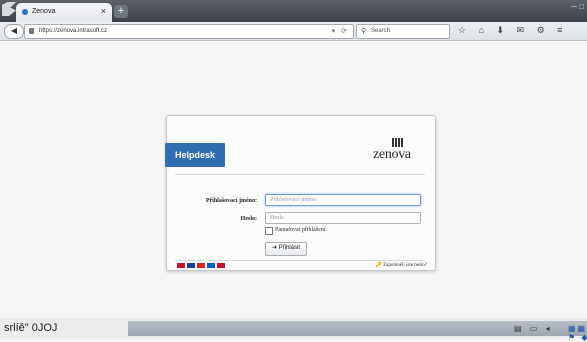 This screenshot has width=587, height=342. I want to click on language-flags, so click(201, 265).